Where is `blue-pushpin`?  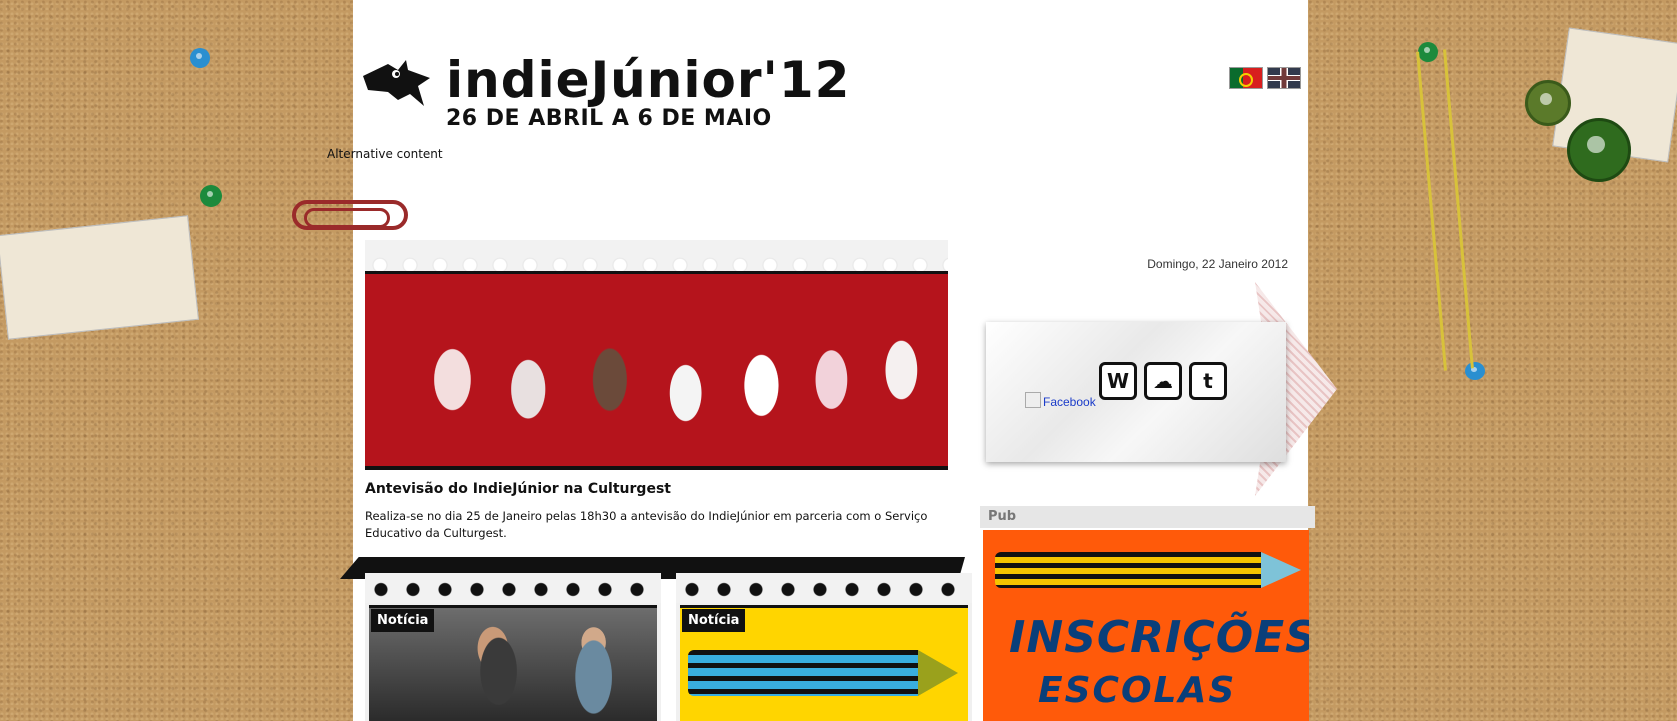
blue-pushpin is located at coordinates (200, 58).